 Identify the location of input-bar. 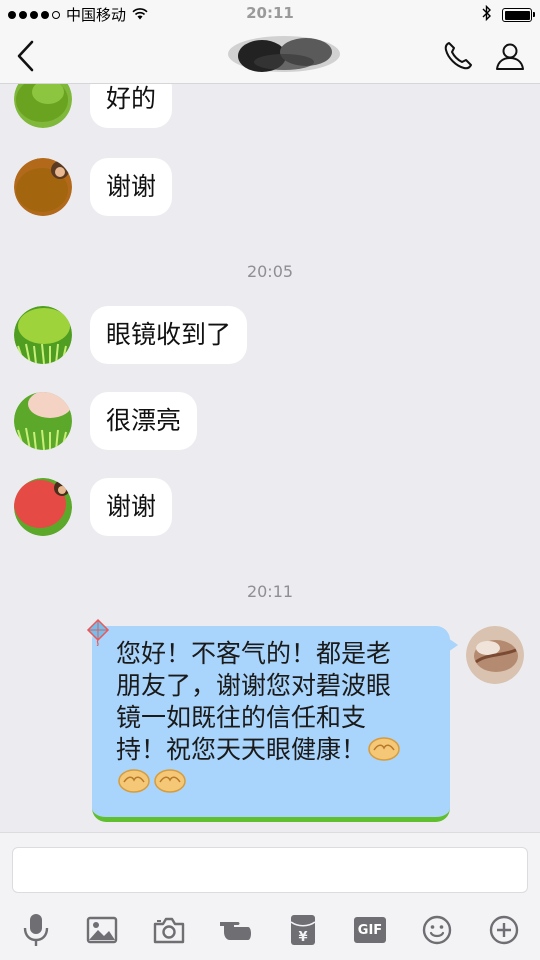
(270, 866).